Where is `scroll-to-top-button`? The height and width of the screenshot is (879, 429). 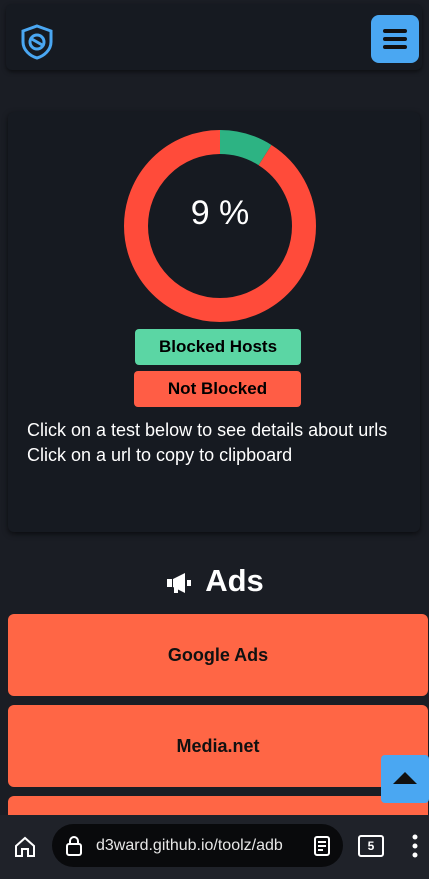 scroll-to-top-button is located at coordinates (405, 779).